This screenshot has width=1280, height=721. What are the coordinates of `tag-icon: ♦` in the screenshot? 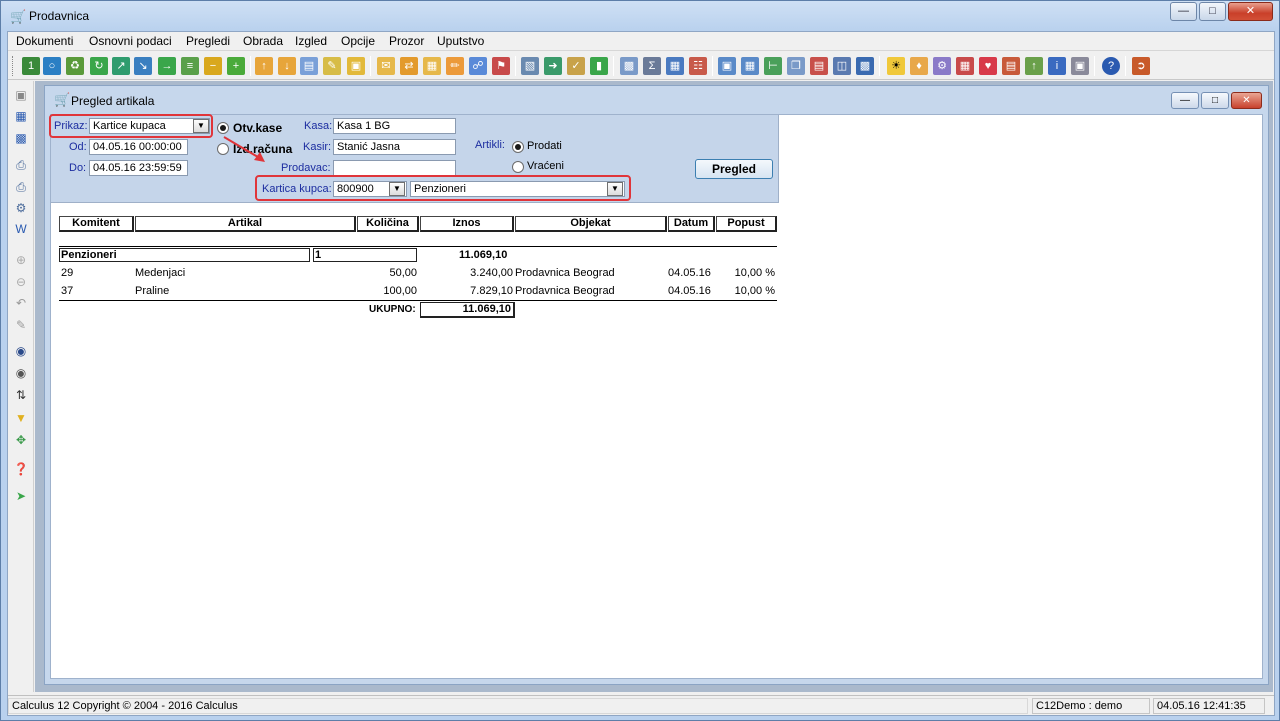 It's located at (919, 66).